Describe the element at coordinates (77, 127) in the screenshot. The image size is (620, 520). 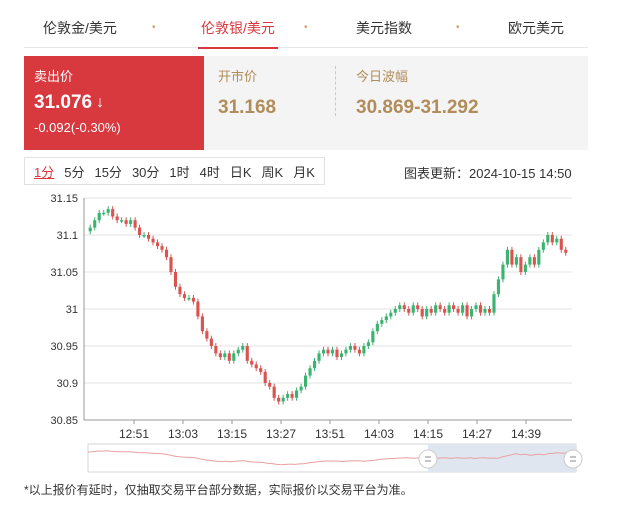
I see `sell-change: -0.092(-0.30%)` at that location.